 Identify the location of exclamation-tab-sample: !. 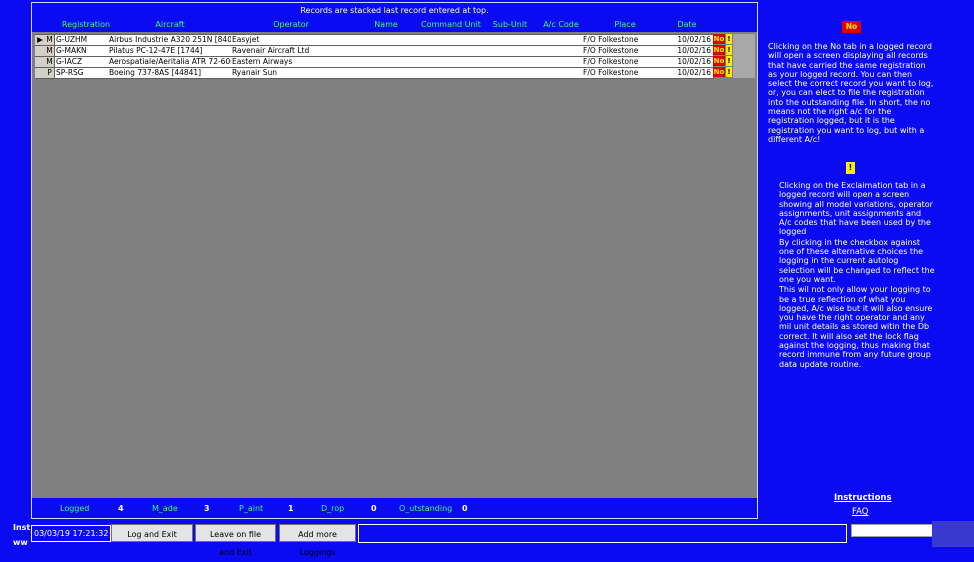
(850, 168).